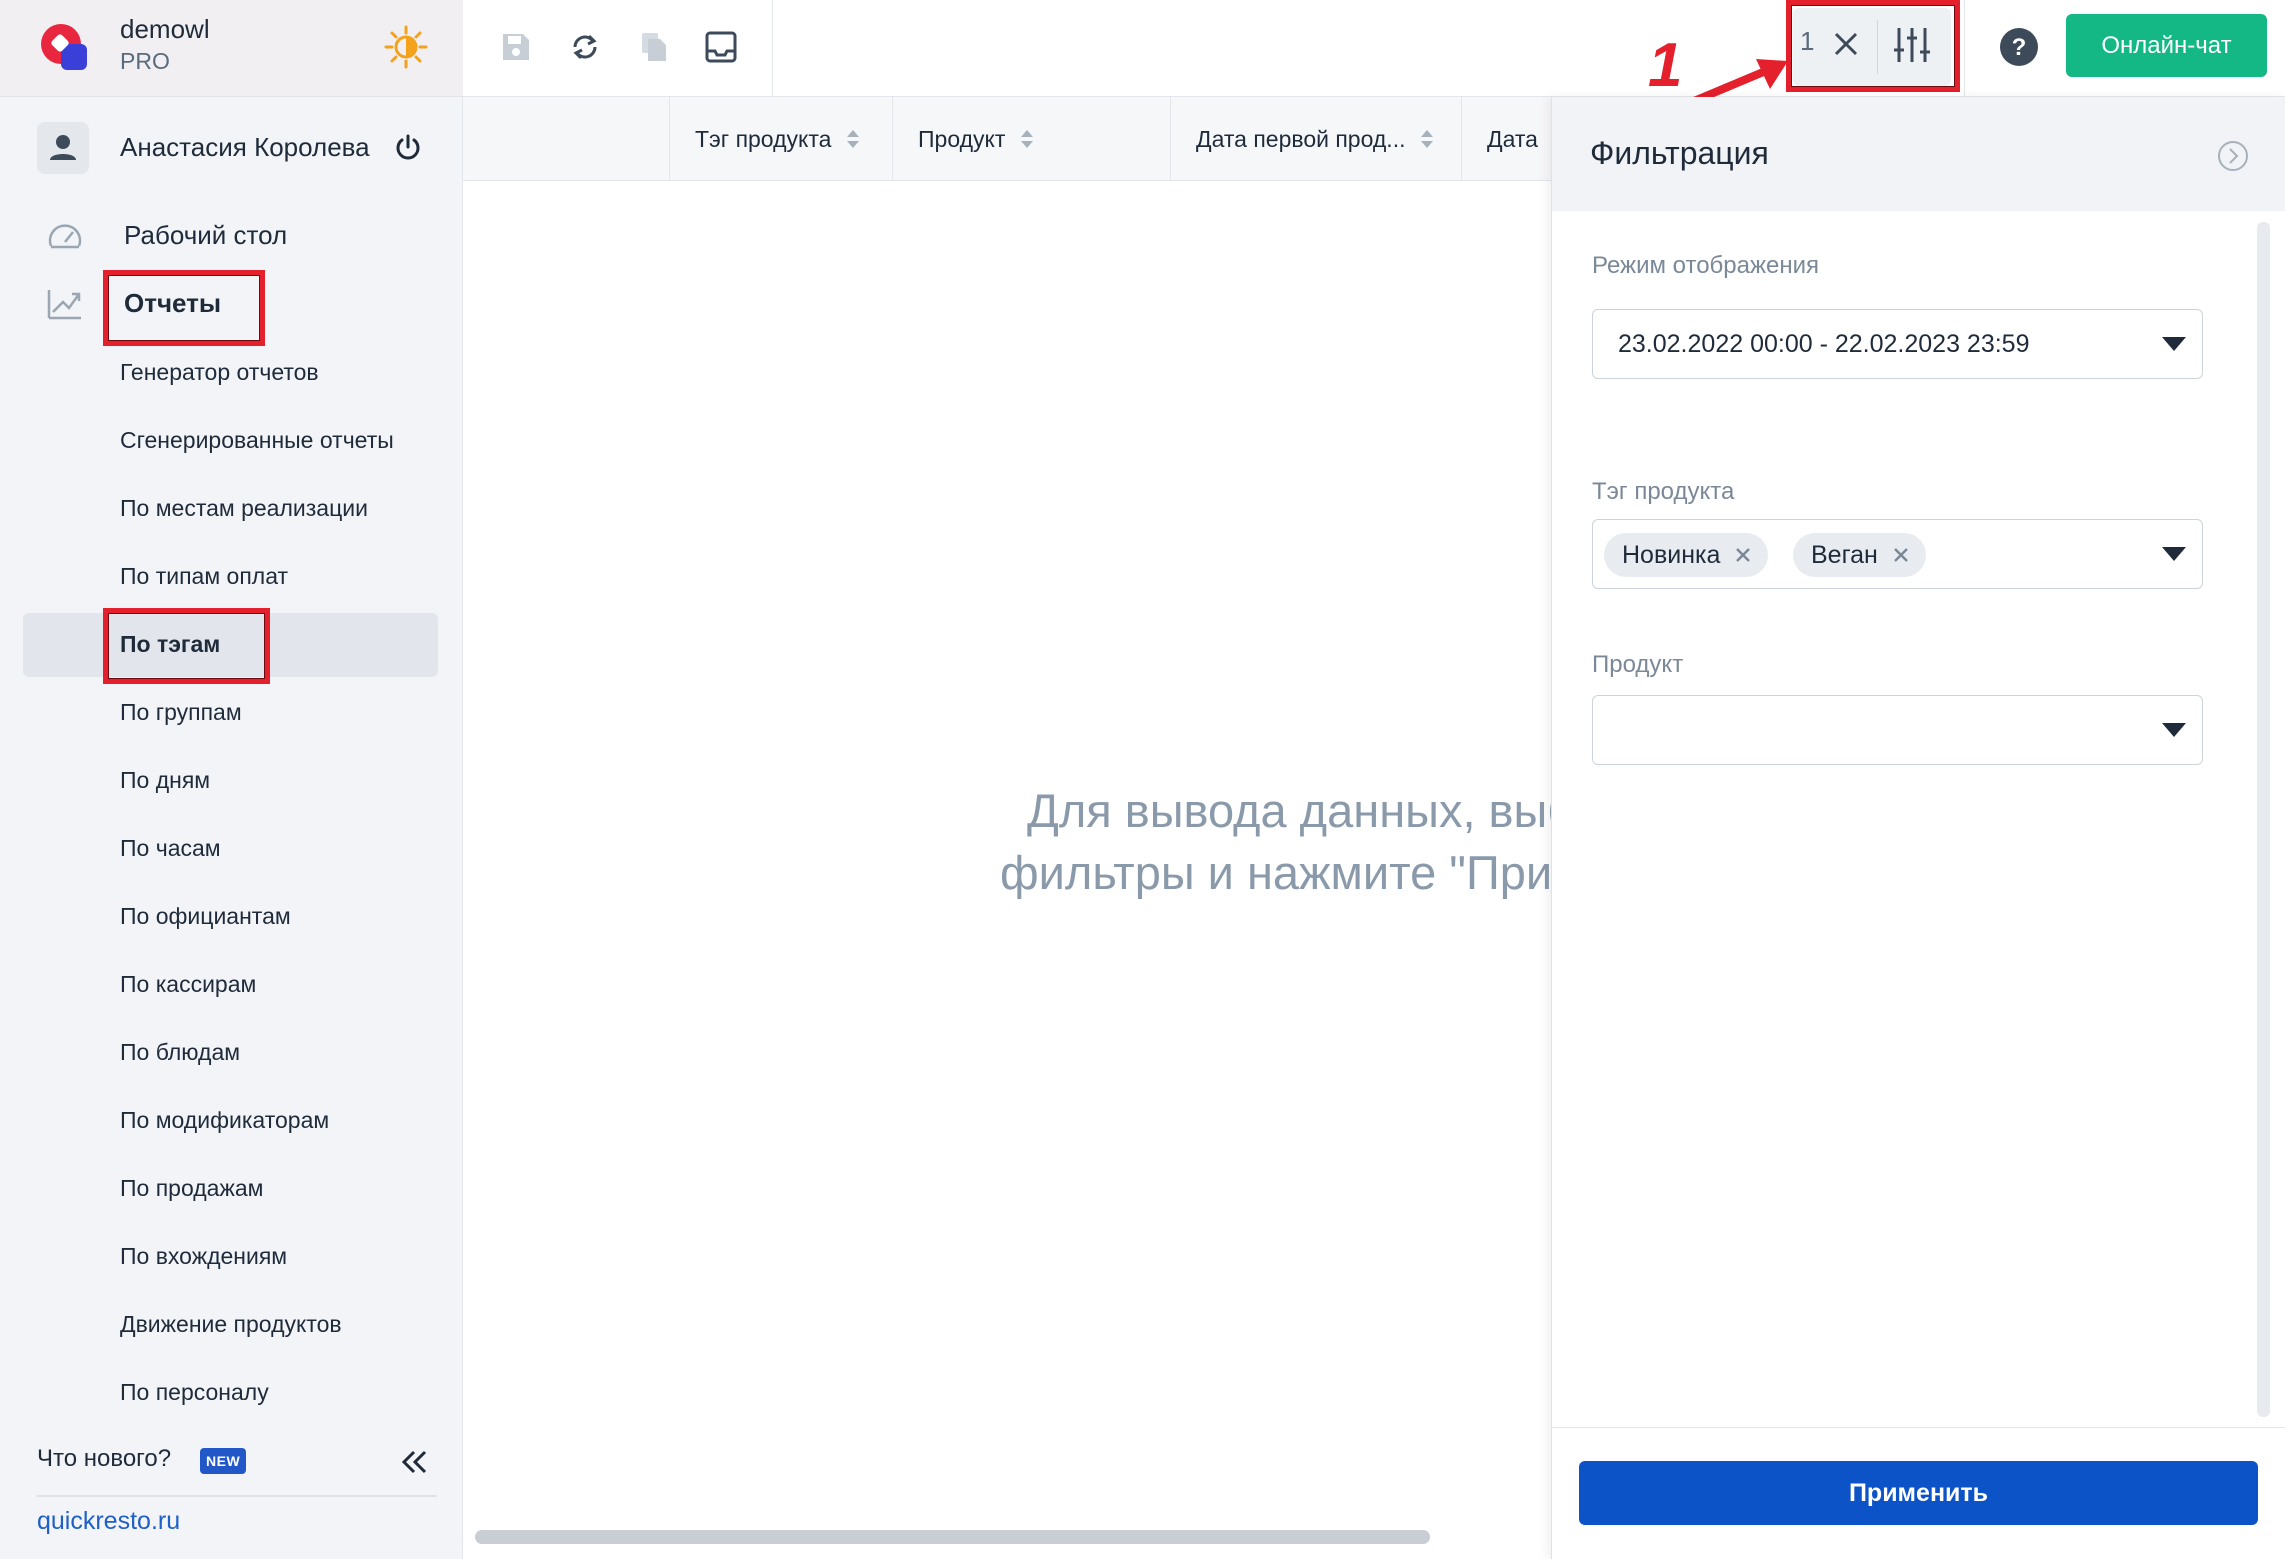 The width and height of the screenshot is (2285, 1559). I want to click on sub-item-by-sales: По продажам, so click(191, 1188).